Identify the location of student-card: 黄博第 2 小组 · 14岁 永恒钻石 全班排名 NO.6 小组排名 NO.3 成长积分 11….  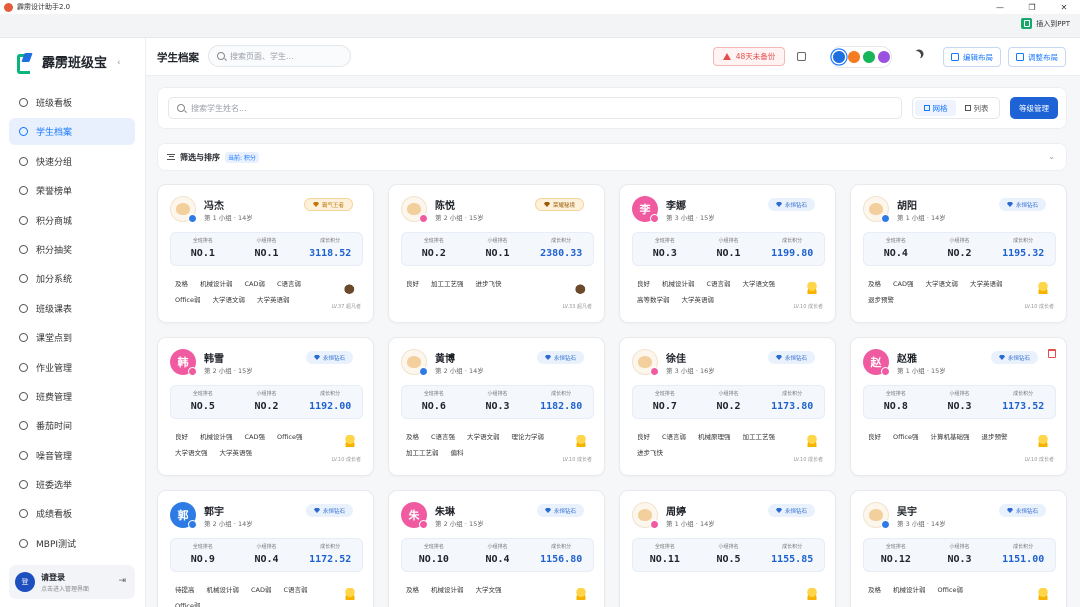
(496, 406).